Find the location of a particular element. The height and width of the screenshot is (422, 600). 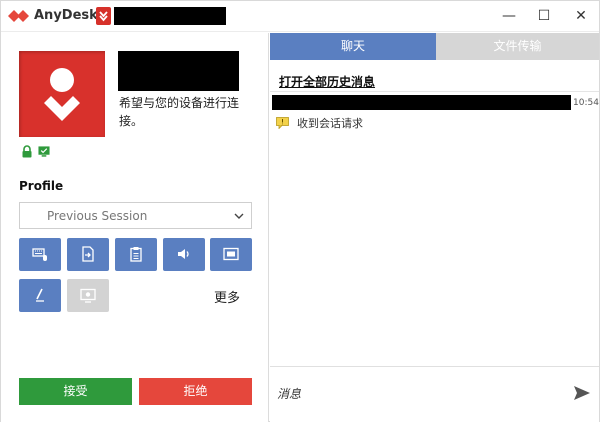

maximize-button: ☐ is located at coordinates (544, 16).